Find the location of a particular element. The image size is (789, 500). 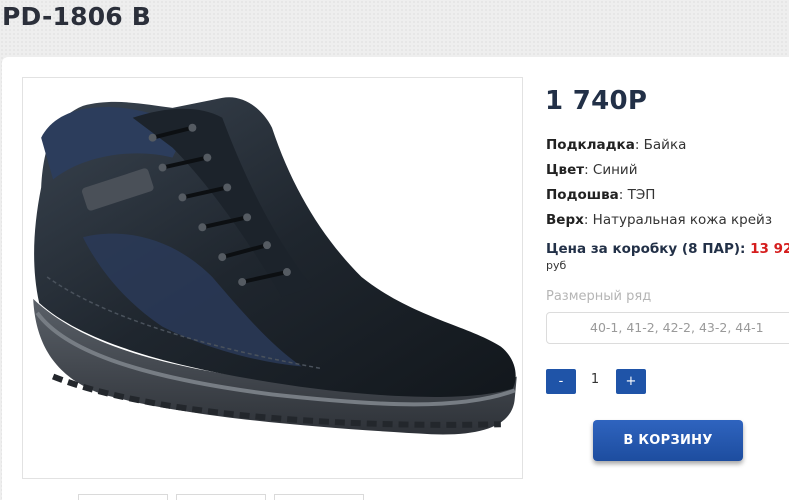

attribute-lining: Подкладка: Байка is located at coordinates (616, 145).